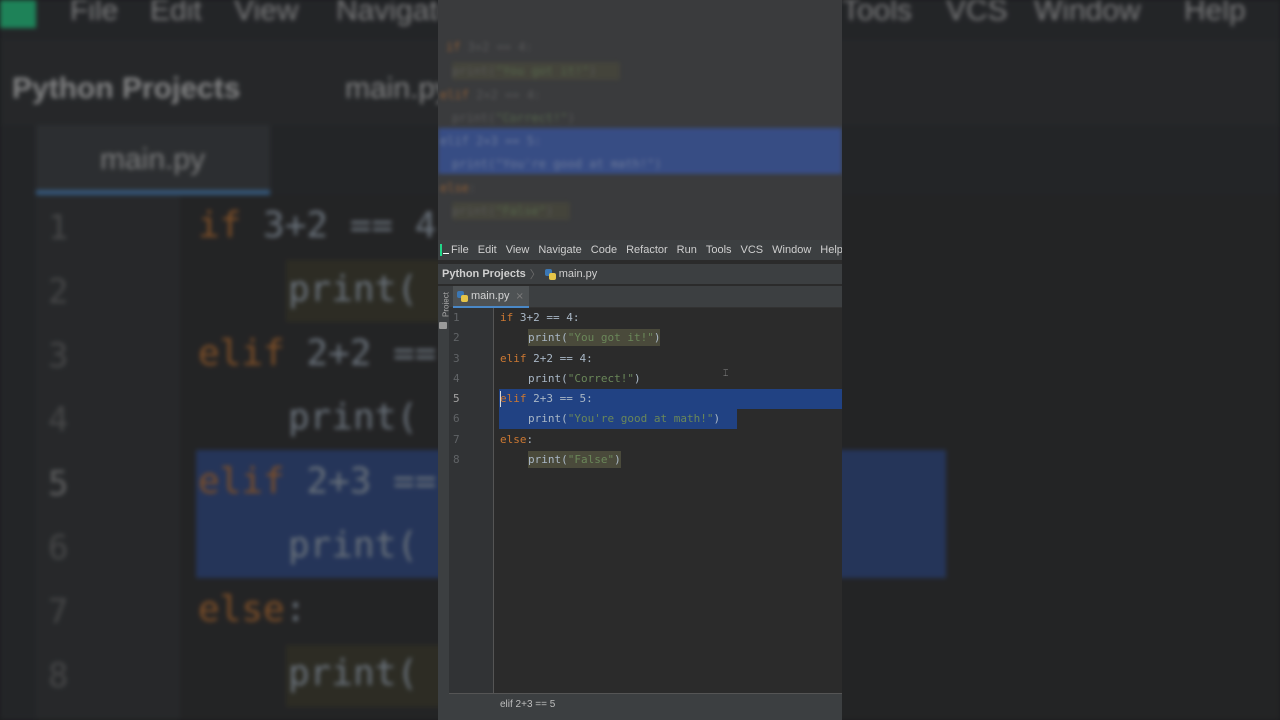 The image size is (1280, 720). What do you see at coordinates (624, 419) in the screenshot?
I see `code-line-6: print("You're good at math!")` at bounding box center [624, 419].